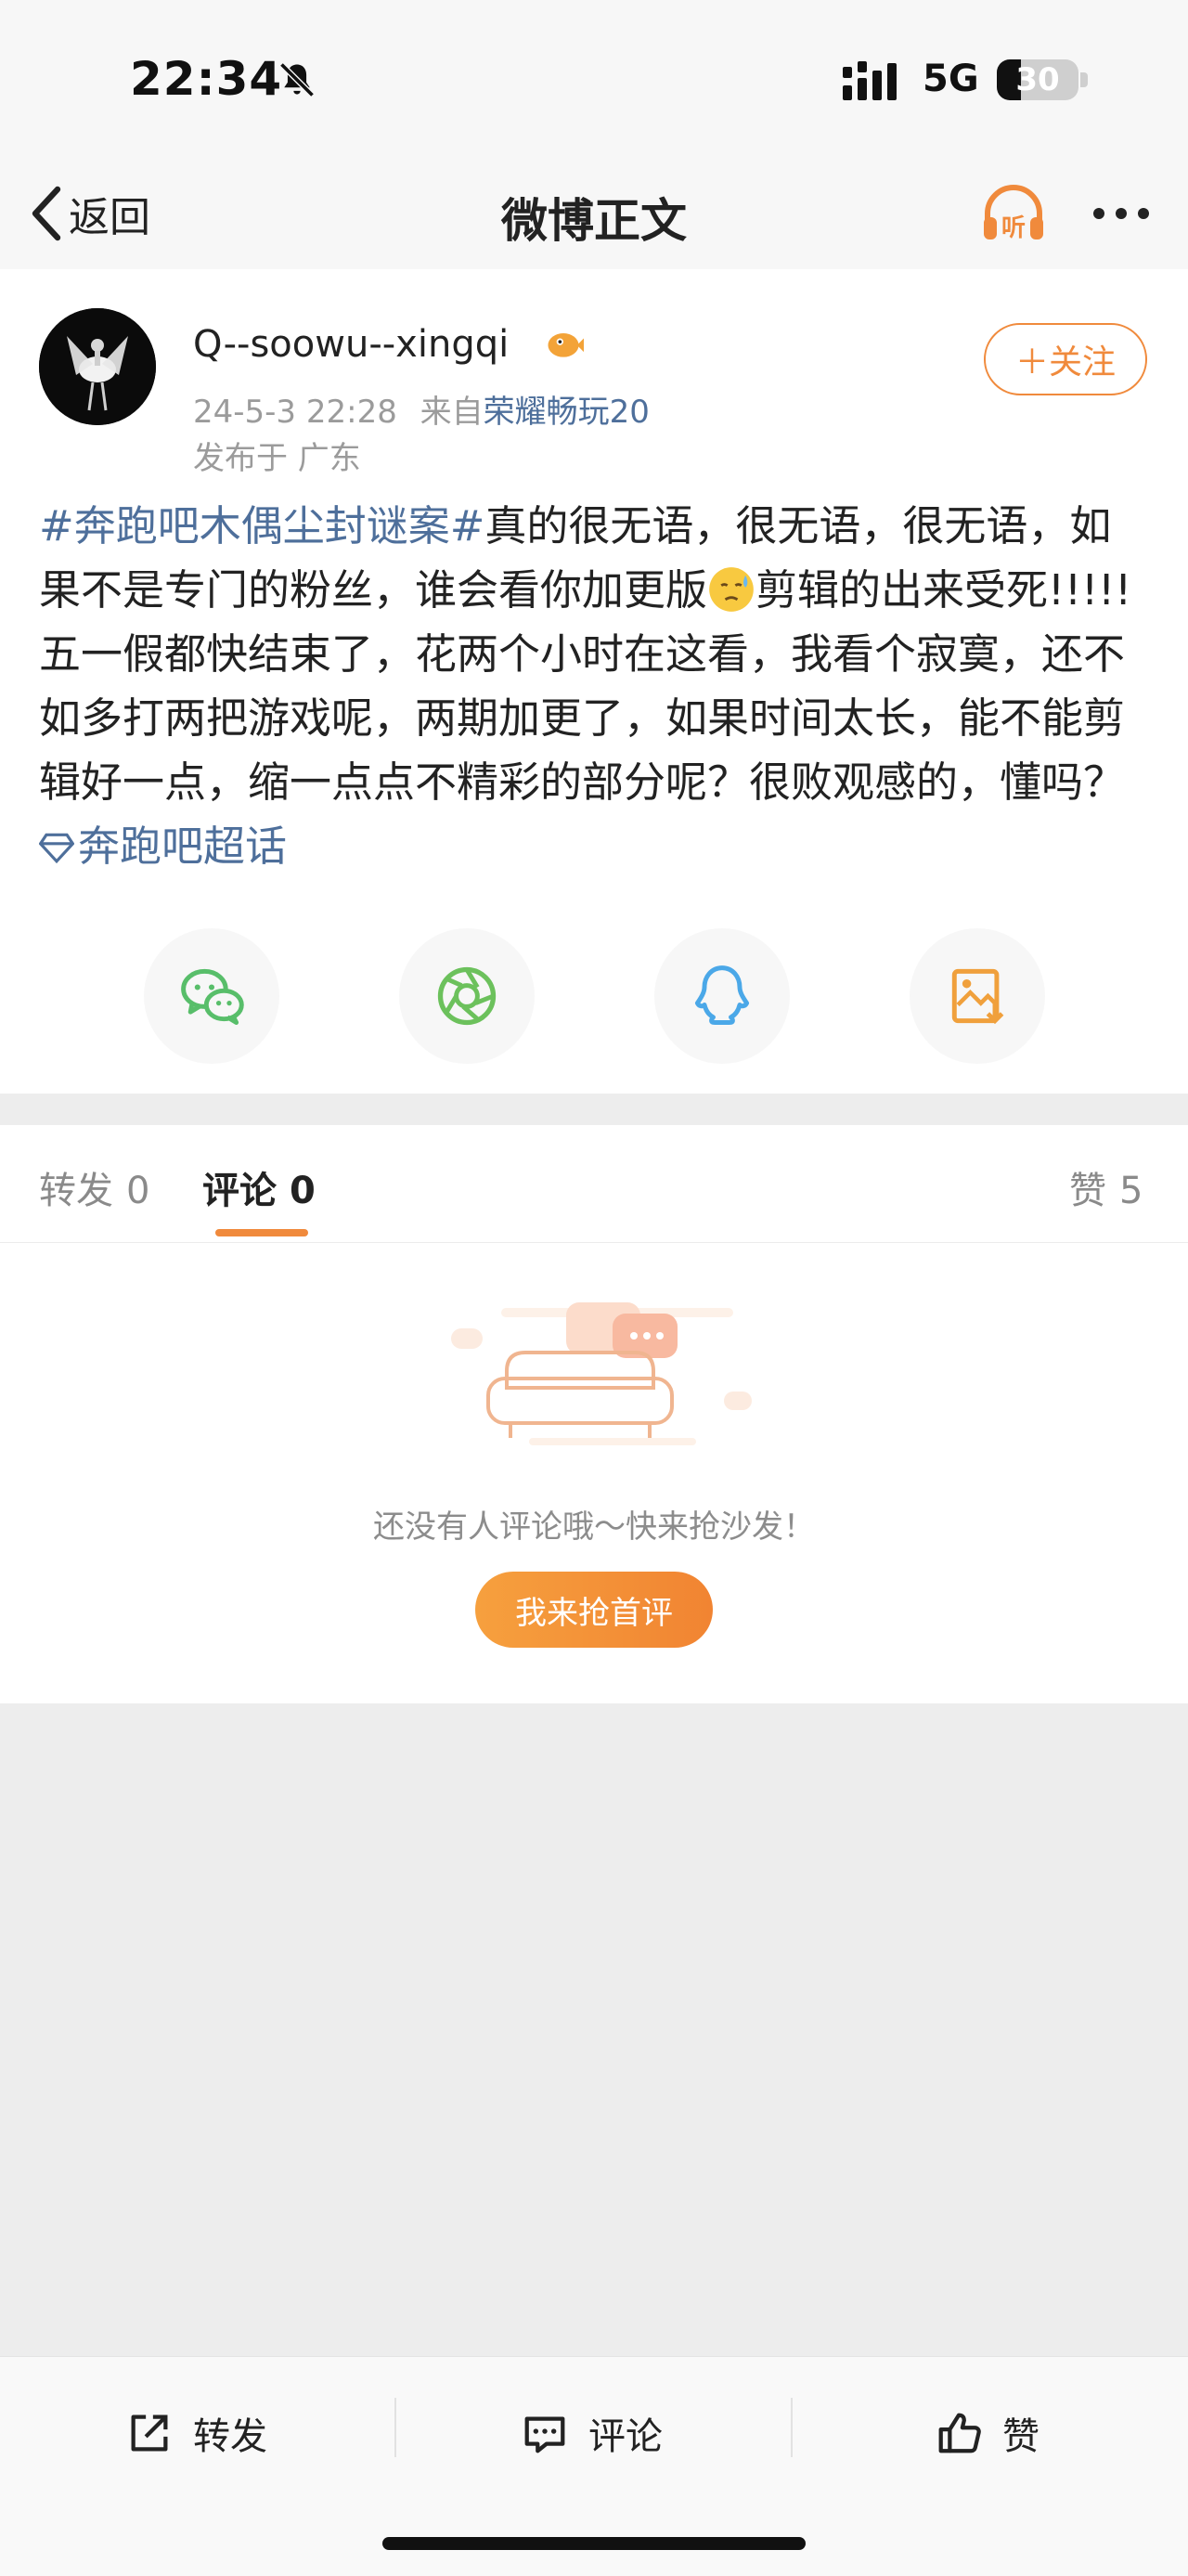  What do you see at coordinates (1131, 1191) in the screenshot?
I see `tab-likes-count: 5` at bounding box center [1131, 1191].